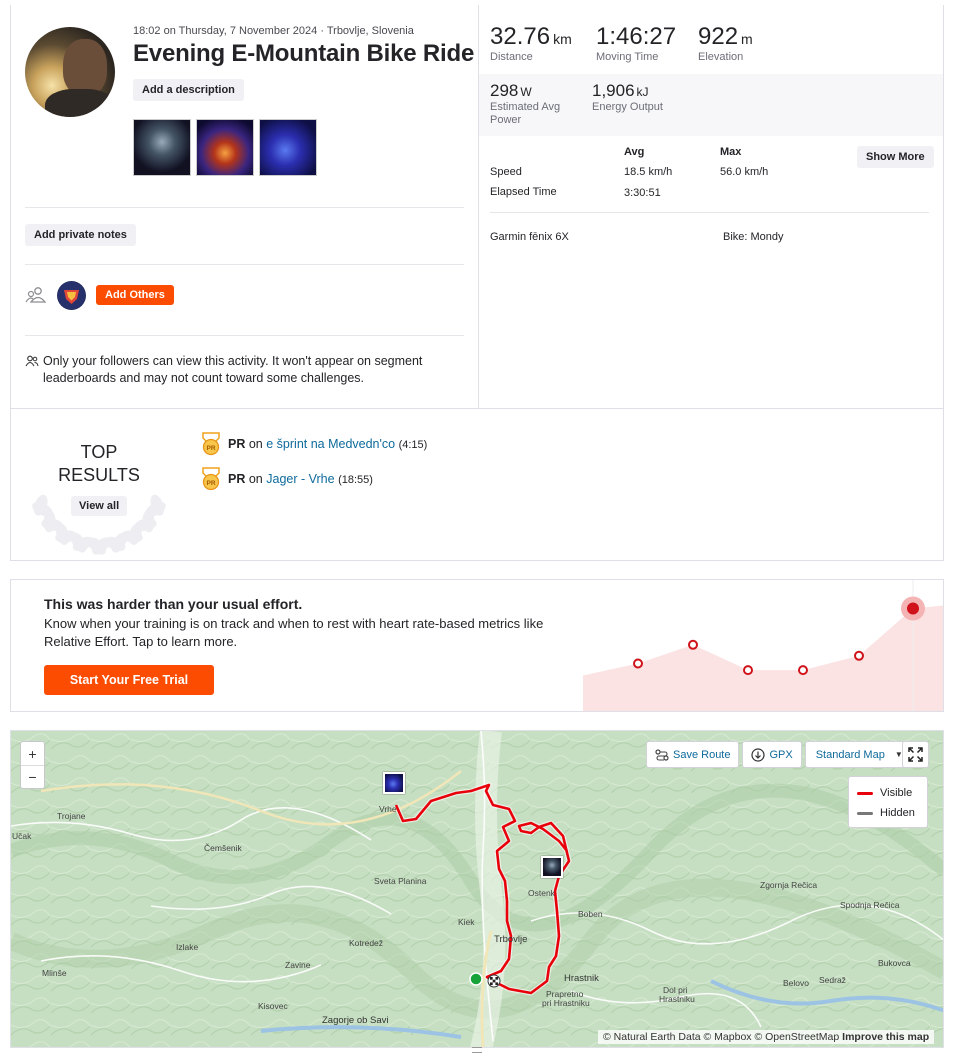 This screenshot has width=954, height=1056. What do you see at coordinates (566, 1003) in the screenshot?
I see `map-label: pri Hrastniku` at bounding box center [566, 1003].